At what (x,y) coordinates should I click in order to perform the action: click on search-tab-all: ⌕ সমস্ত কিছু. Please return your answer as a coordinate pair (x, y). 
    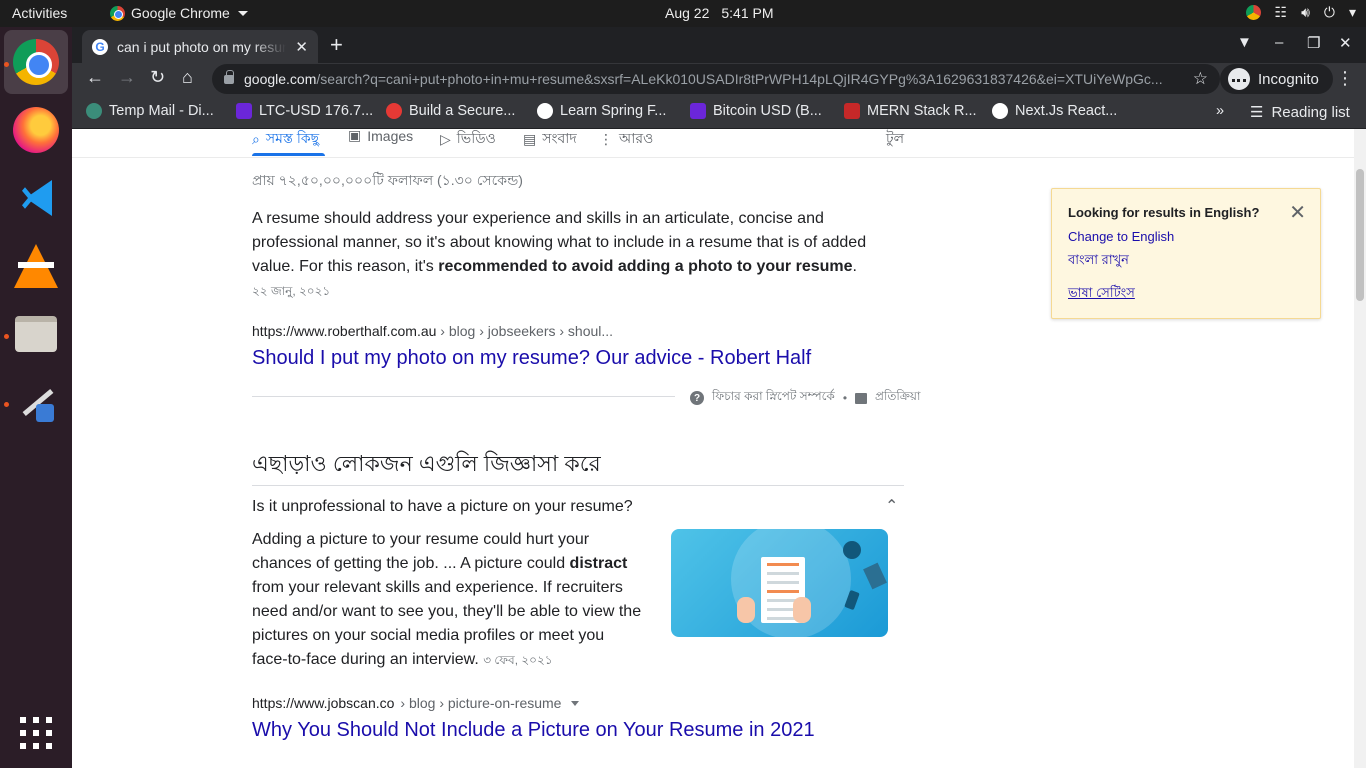
    Looking at the image, I should click on (285, 140).